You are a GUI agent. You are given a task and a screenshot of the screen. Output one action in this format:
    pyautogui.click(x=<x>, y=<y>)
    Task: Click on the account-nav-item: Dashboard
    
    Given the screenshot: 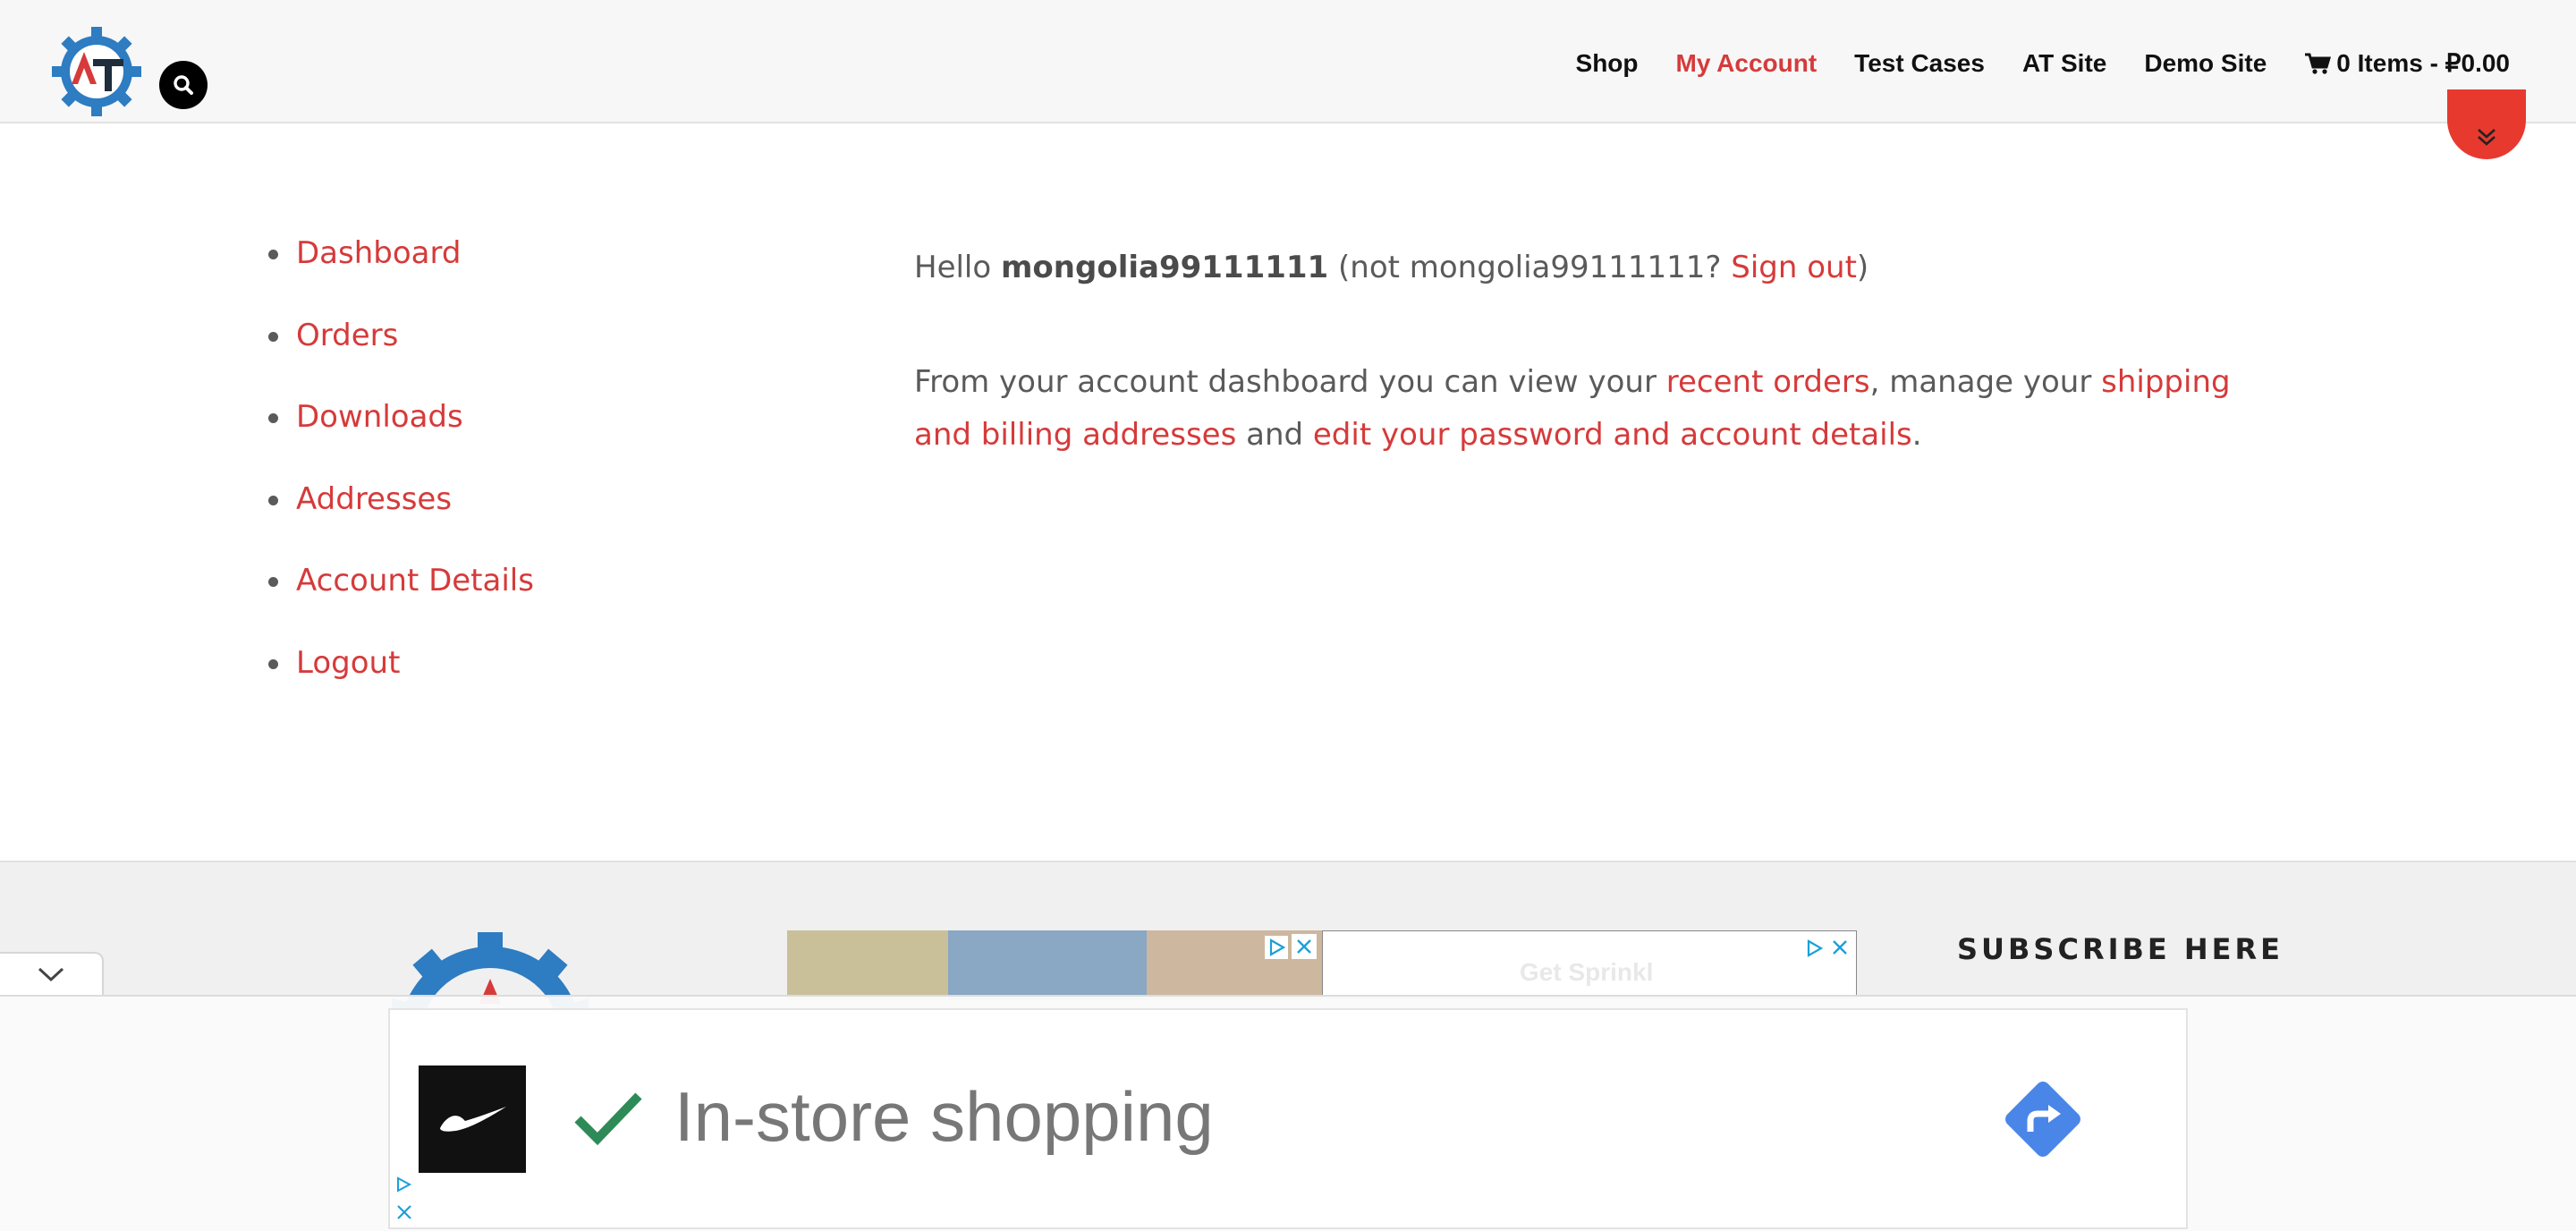 What is the action you would take?
    pyautogui.click(x=400, y=279)
    